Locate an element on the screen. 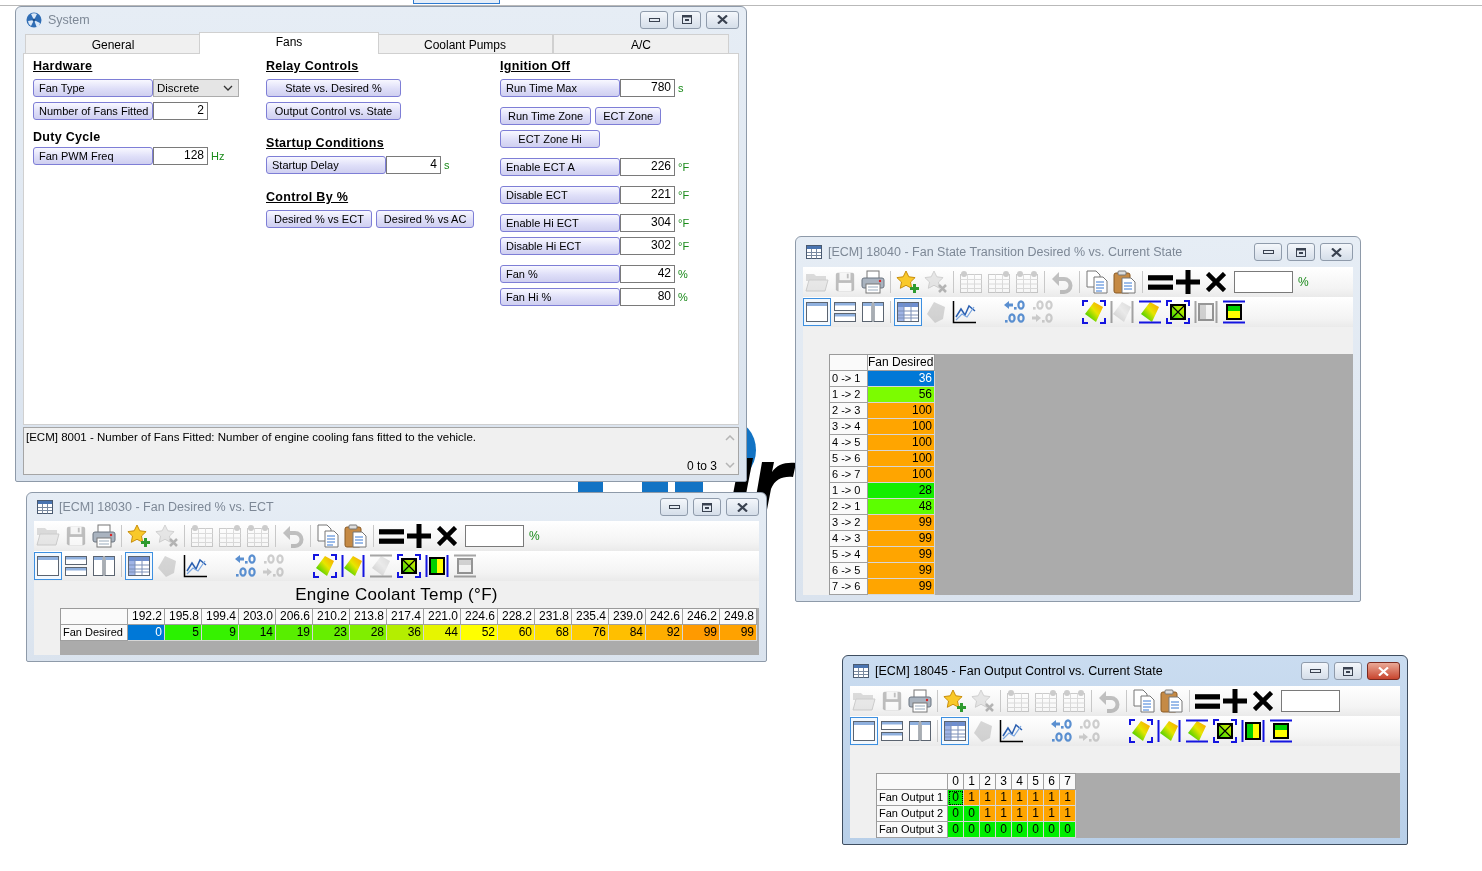  parameter-button: Enable ECT A is located at coordinates (560, 167).